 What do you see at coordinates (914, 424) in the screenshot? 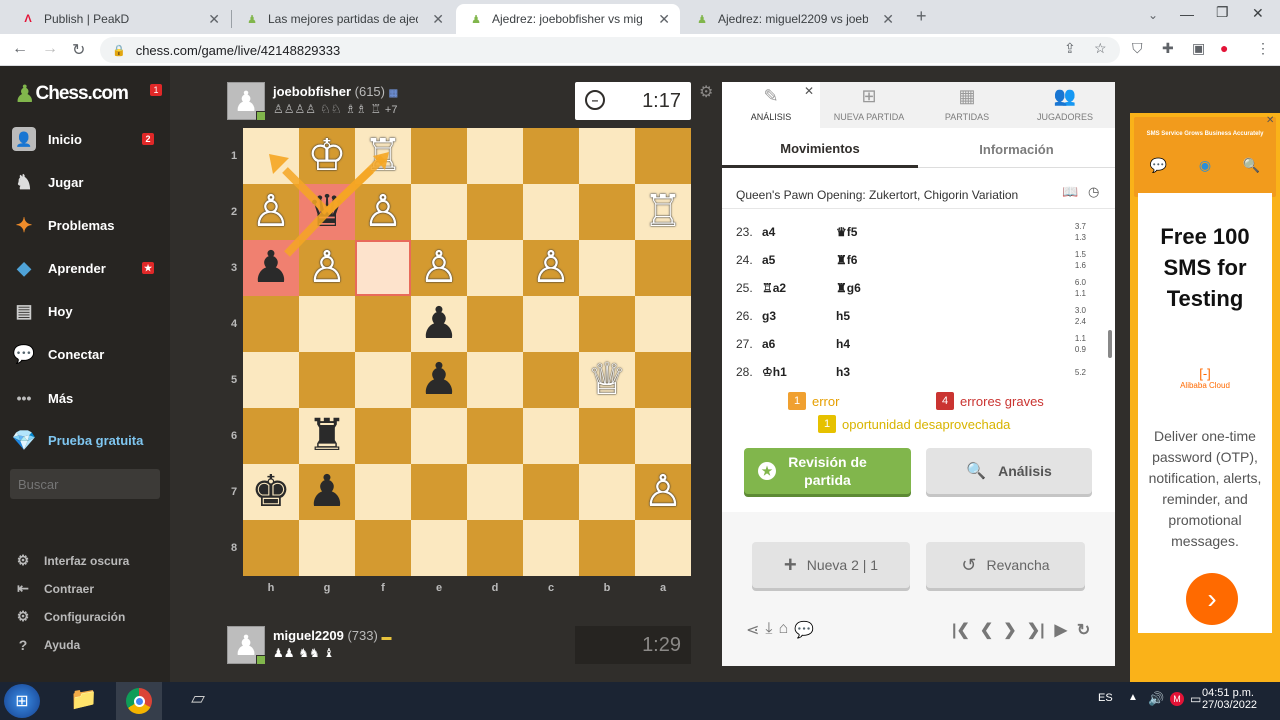
I see `missed-win-stat: 1 oportunidad desaprovechada` at bounding box center [914, 424].